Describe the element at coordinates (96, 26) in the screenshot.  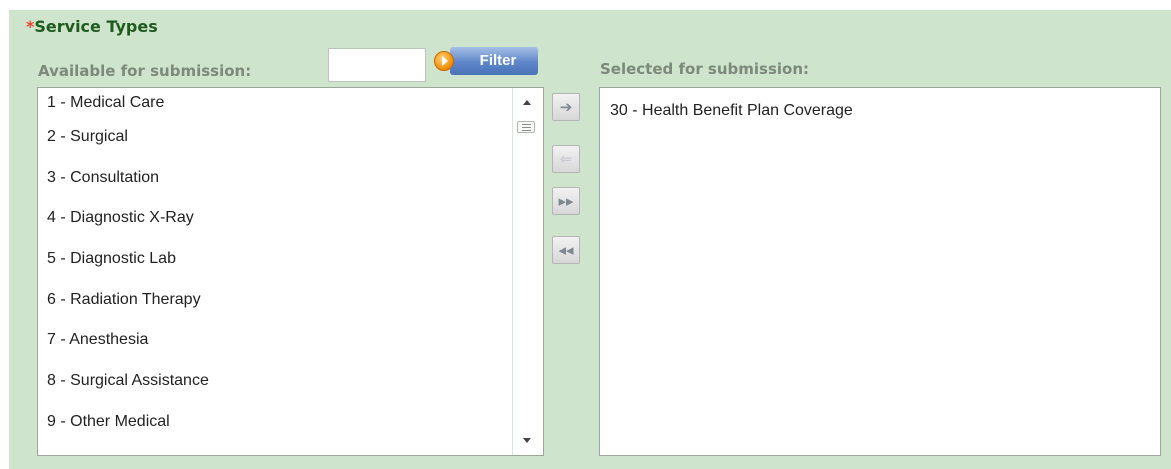
I see `section-title-text: Service Types` at that location.